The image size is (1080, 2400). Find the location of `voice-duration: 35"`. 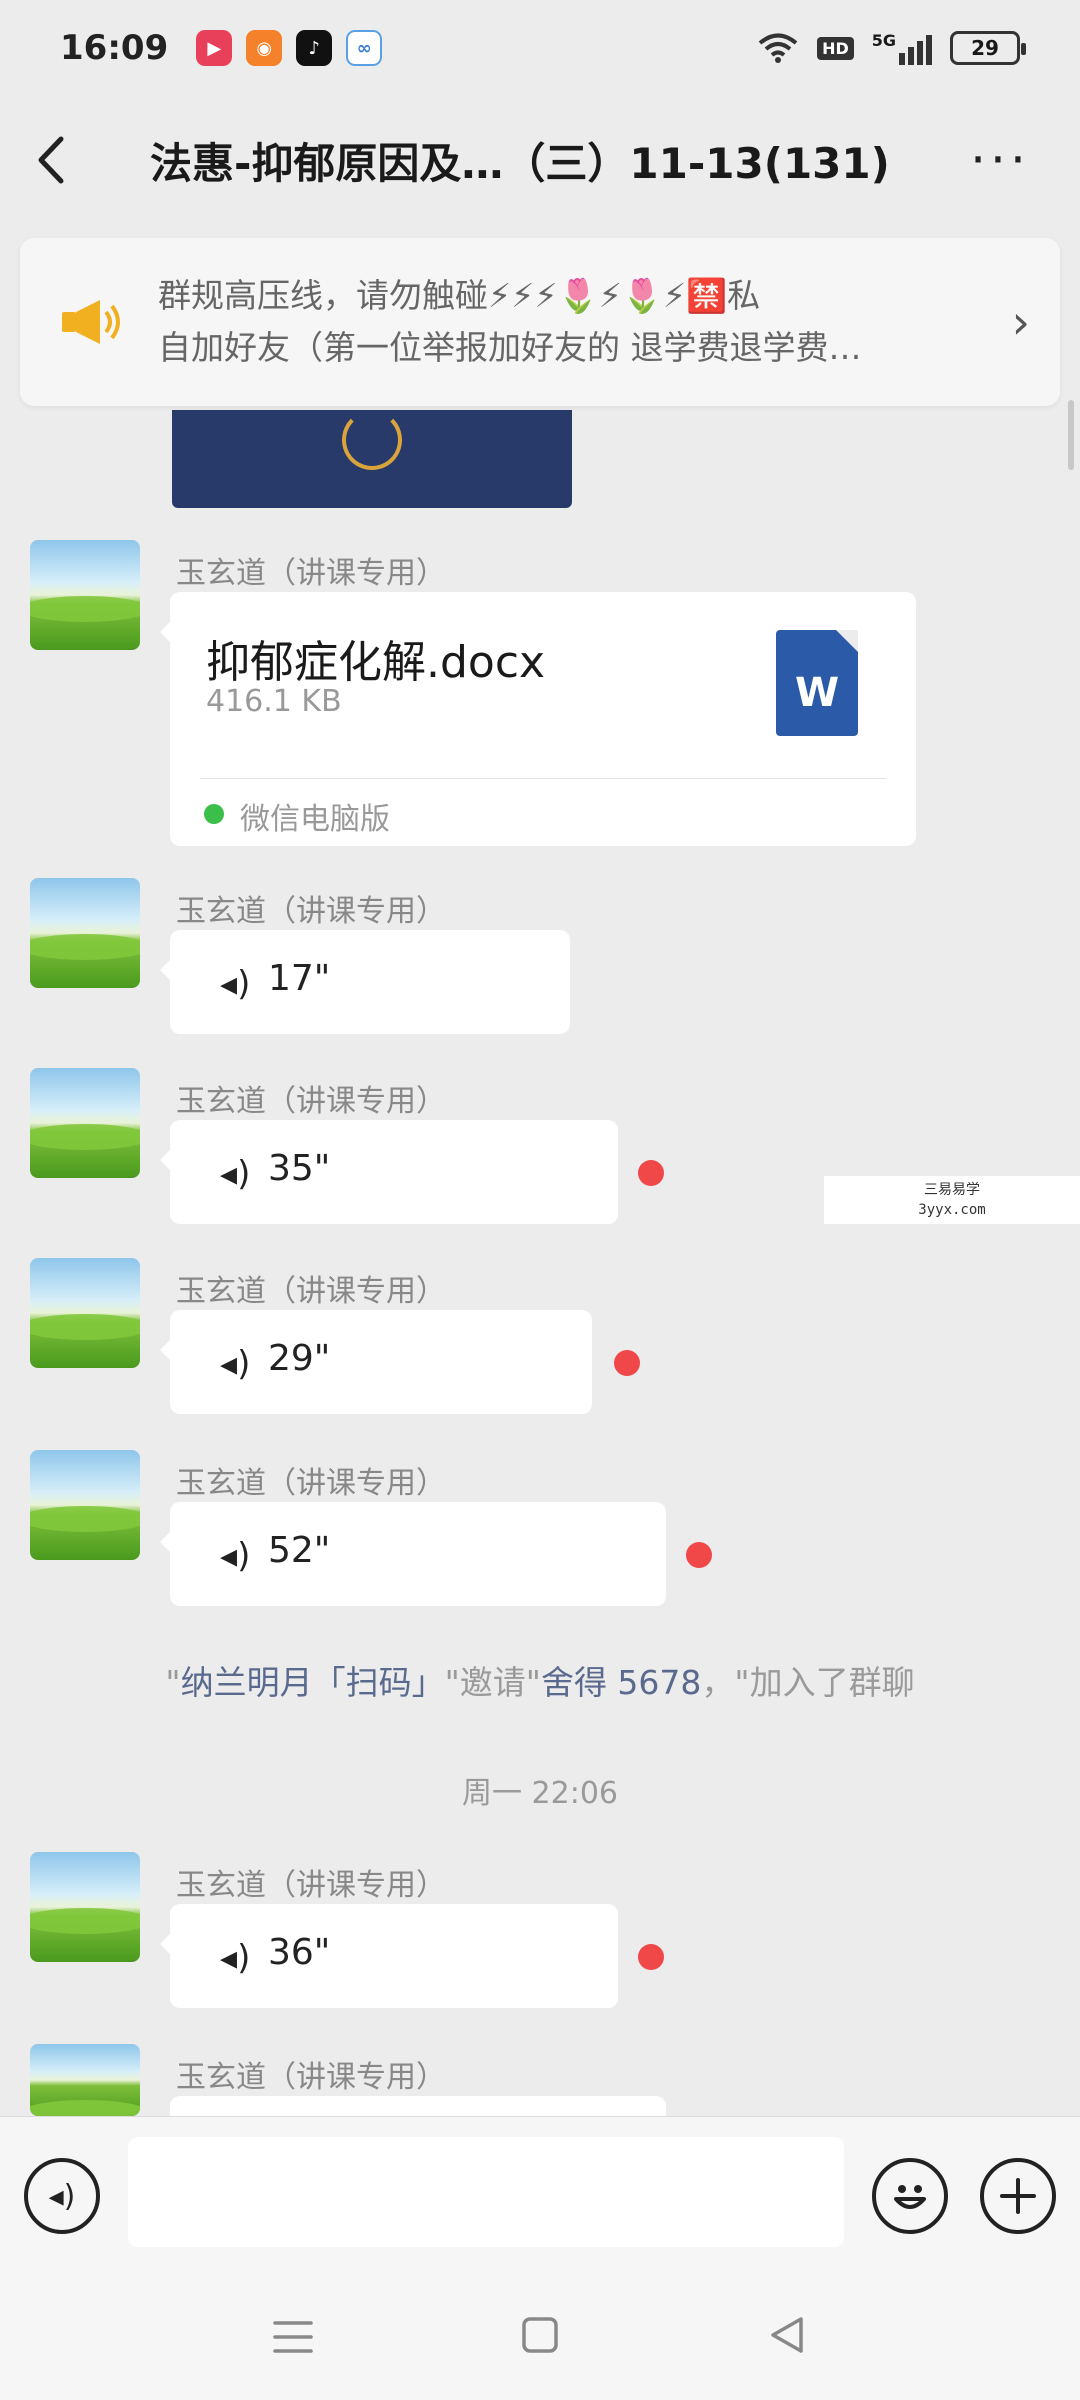

voice-duration: 35" is located at coordinates (299, 1168).